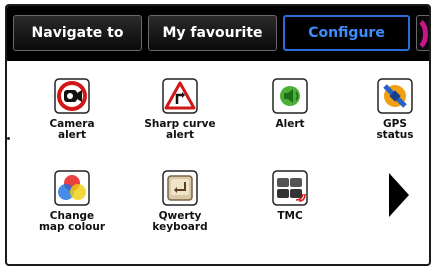  I want to click on menu-item-sharp-curve-alert: Sharp curve alert, so click(180, 122).